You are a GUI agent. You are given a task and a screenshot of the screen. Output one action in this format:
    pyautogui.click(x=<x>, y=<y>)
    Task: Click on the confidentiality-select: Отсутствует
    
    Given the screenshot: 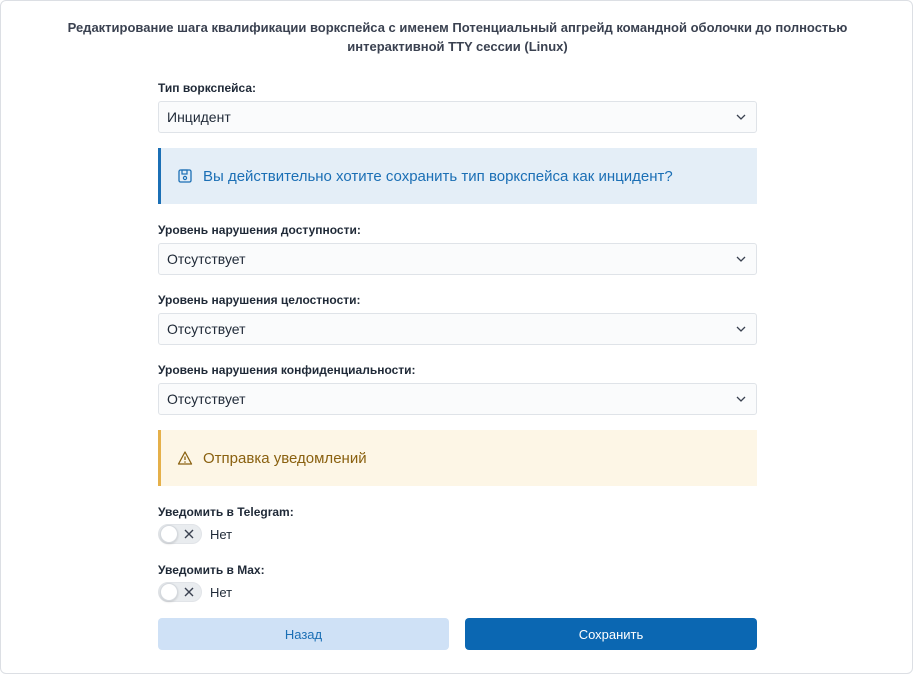 What is the action you would take?
    pyautogui.click(x=457, y=399)
    